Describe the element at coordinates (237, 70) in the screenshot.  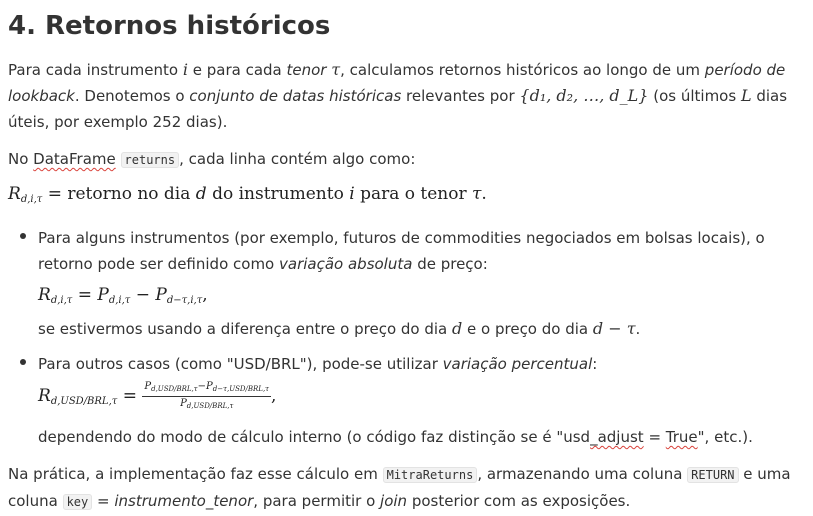
I see `text: e para cada` at that location.